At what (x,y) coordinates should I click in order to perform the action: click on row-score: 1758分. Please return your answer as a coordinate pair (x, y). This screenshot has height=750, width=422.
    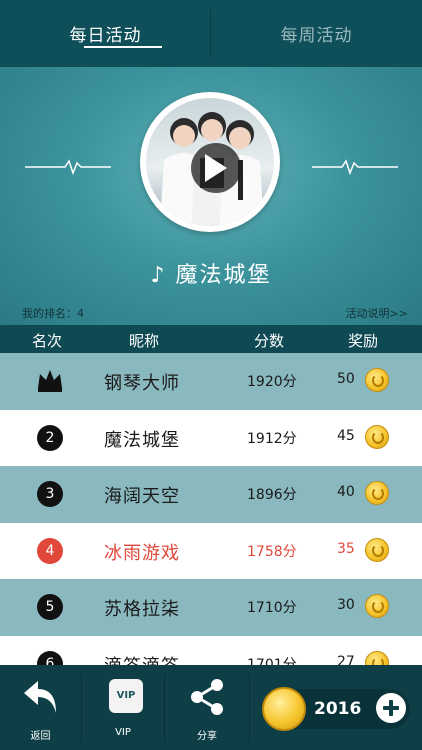
    Looking at the image, I should click on (272, 551).